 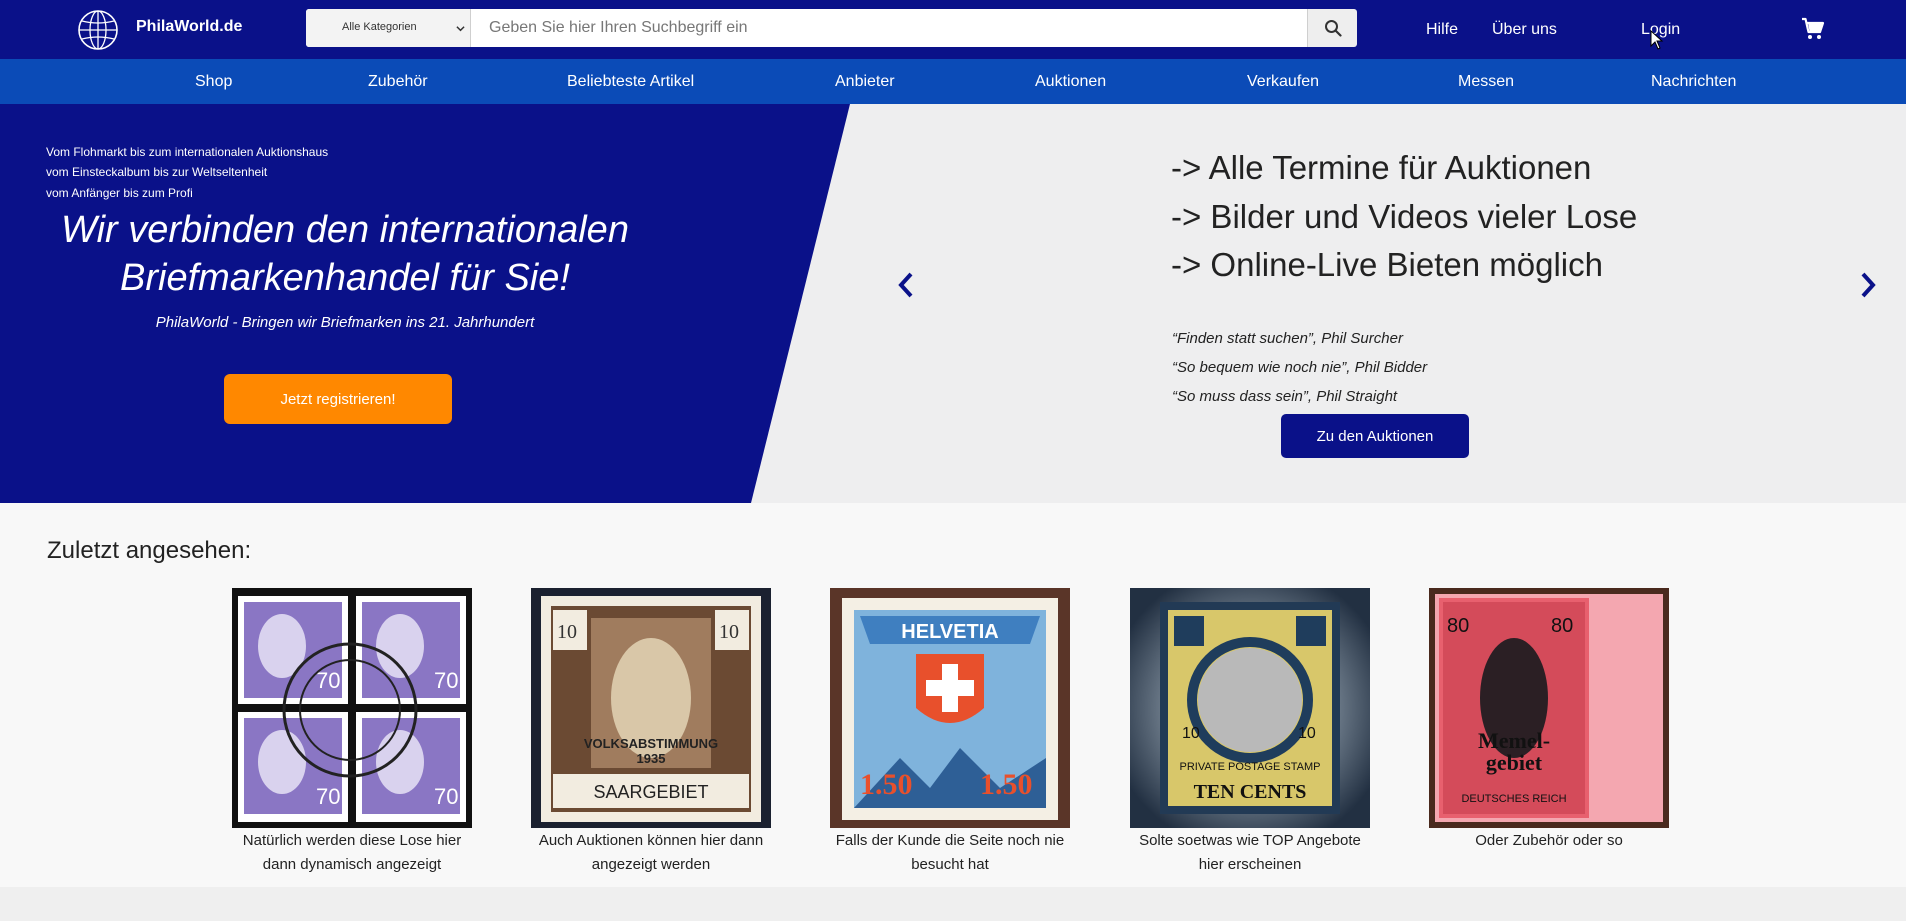 What do you see at coordinates (1524, 30) in the screenshot?
I see `about-link: Über uns` at bounding box center [1524, 30].